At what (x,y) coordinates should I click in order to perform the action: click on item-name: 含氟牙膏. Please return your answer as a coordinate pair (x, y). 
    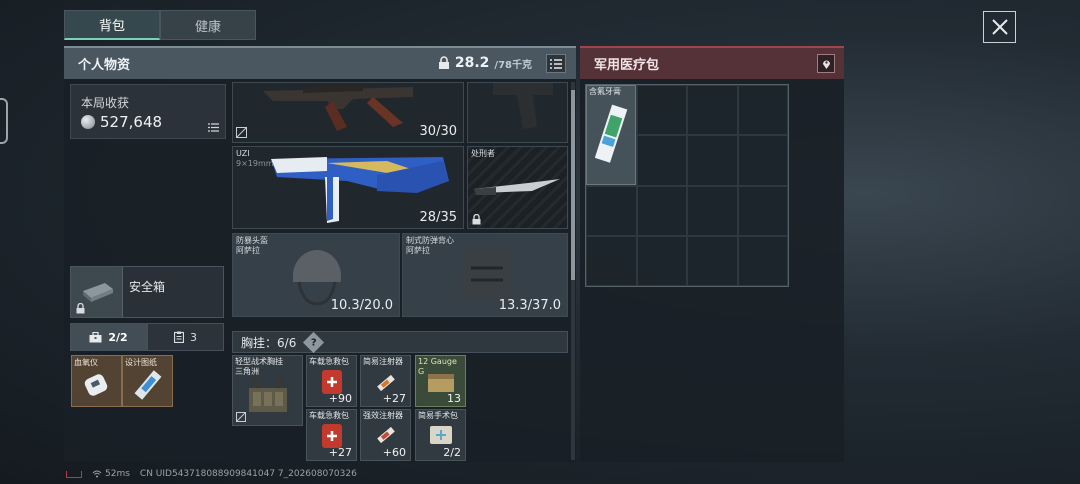
    Looking at the image, I should click on (605, 91).